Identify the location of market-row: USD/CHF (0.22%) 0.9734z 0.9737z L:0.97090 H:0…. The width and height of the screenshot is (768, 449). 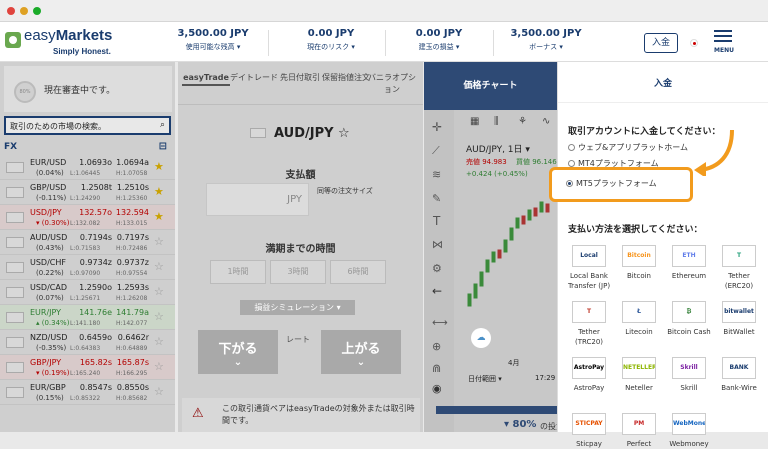
(87, 267).